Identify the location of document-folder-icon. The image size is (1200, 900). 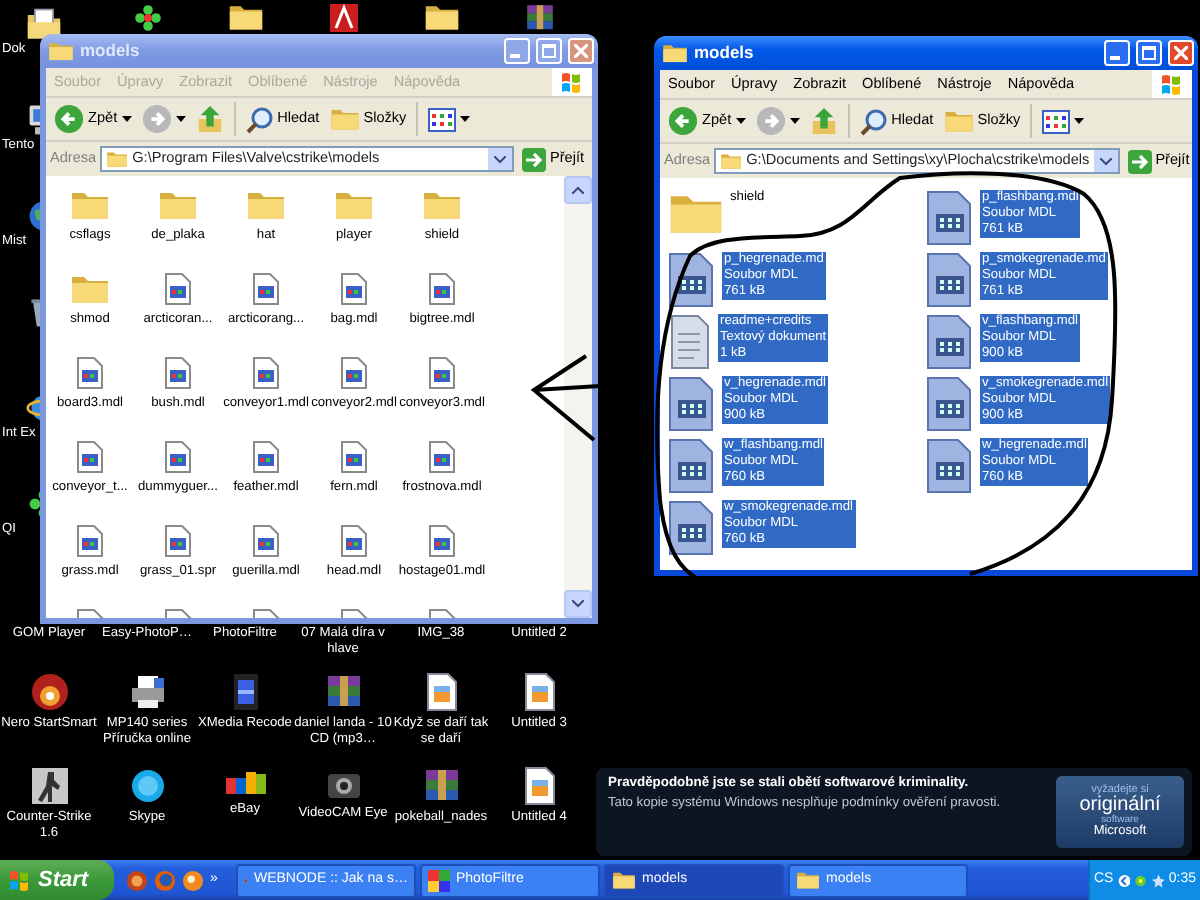
(44, 24).